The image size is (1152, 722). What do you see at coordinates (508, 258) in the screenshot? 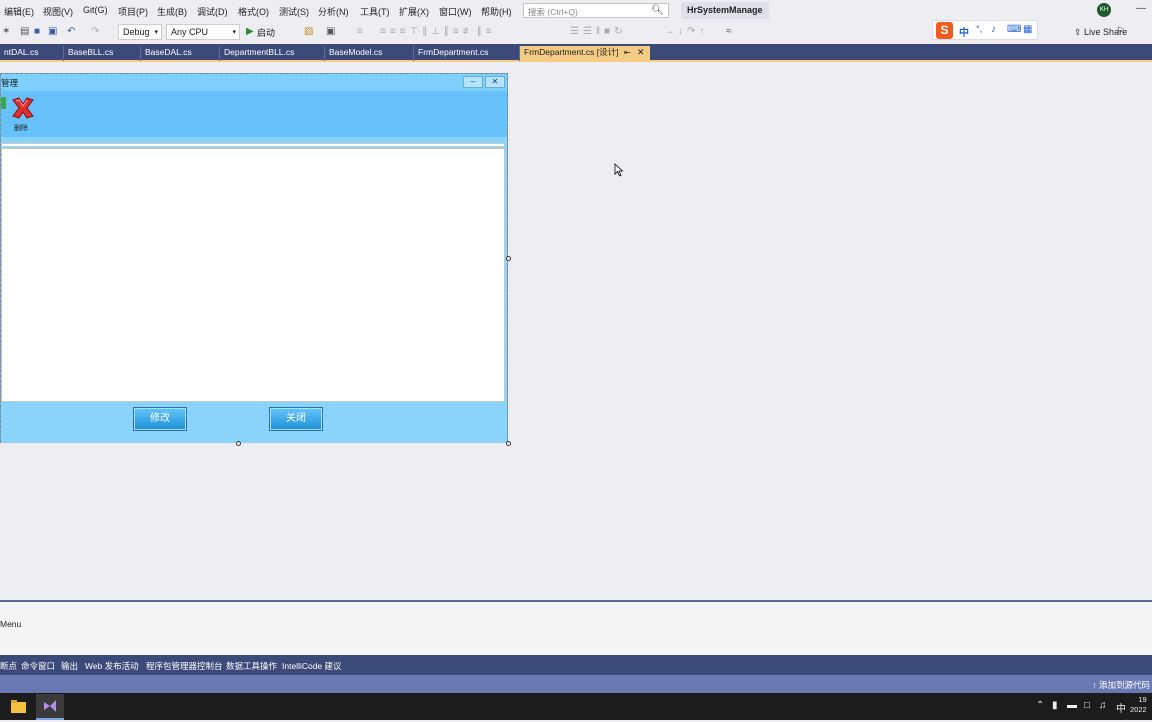
I see `resize-handle-right` at bounding box center [508, 258].